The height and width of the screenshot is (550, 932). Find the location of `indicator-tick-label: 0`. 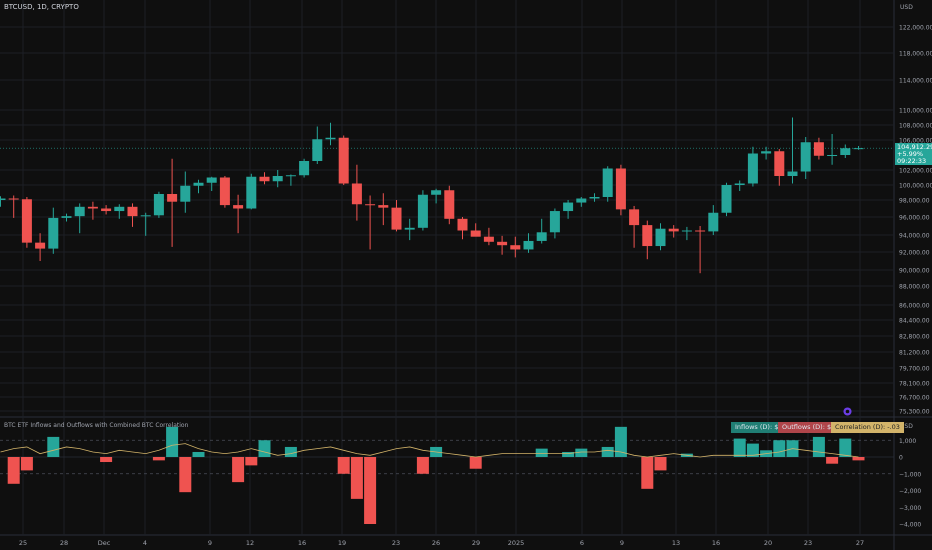

indicator-tick-label: 0 is located at coordinates (901, 458).